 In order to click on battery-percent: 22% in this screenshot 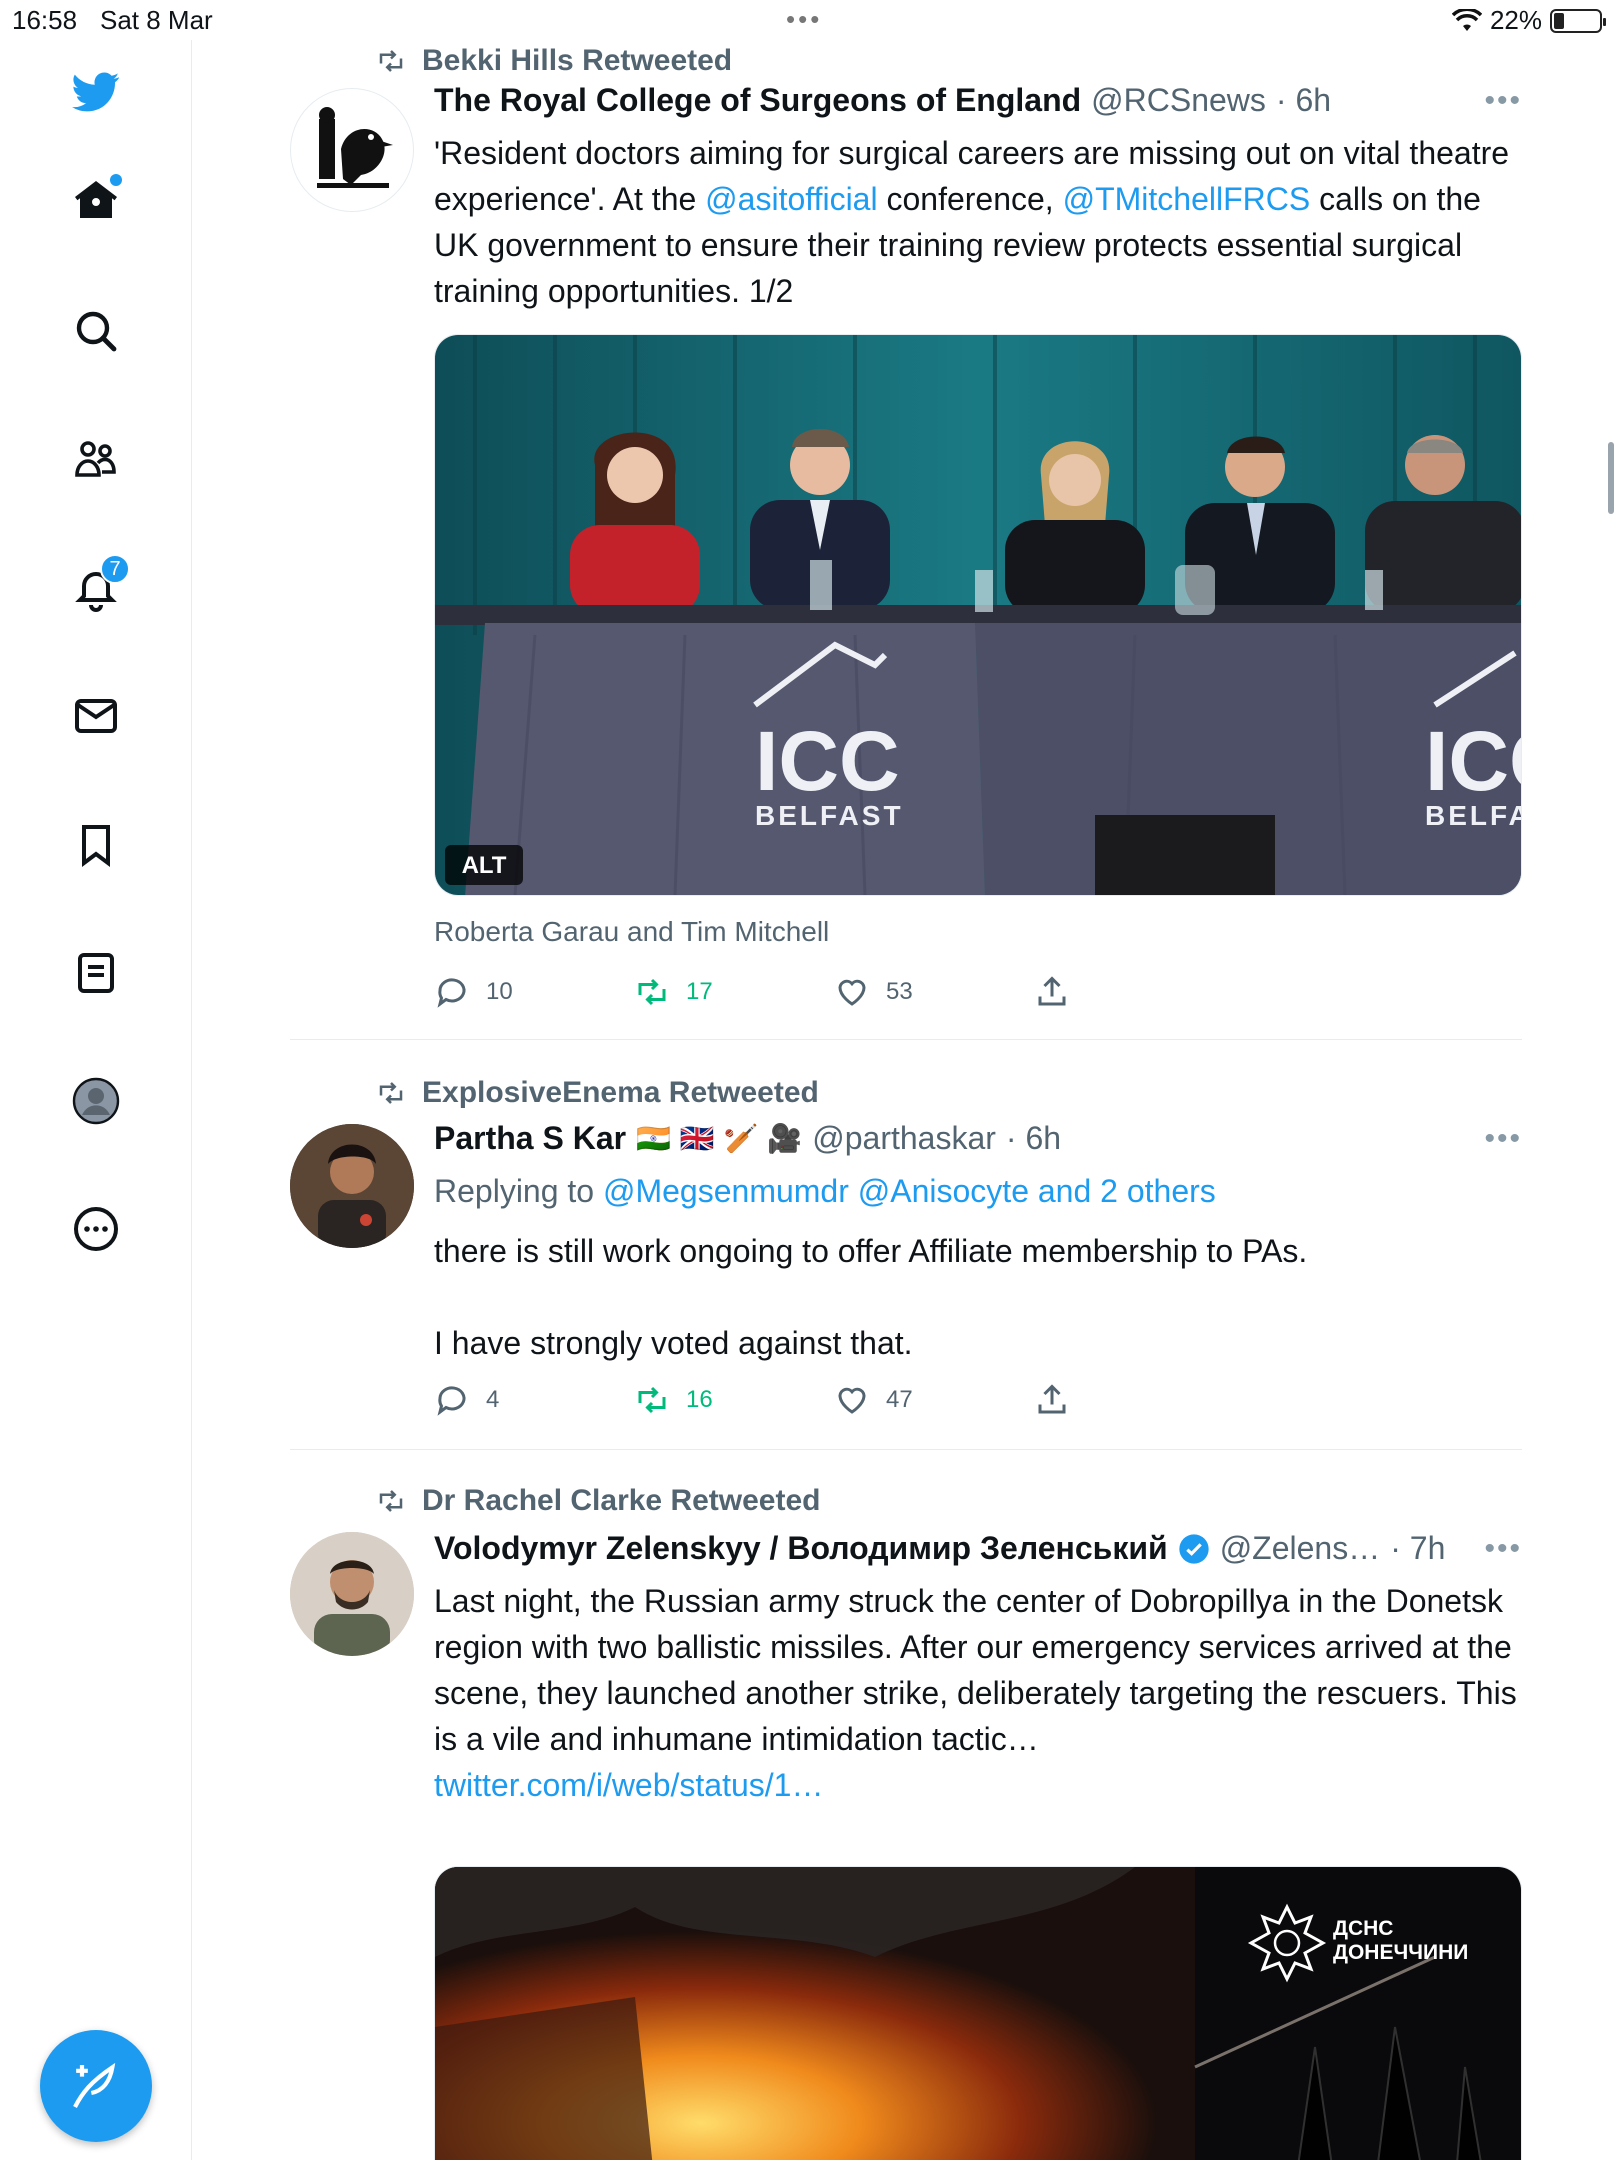, I will do `click(1515, 20)`.